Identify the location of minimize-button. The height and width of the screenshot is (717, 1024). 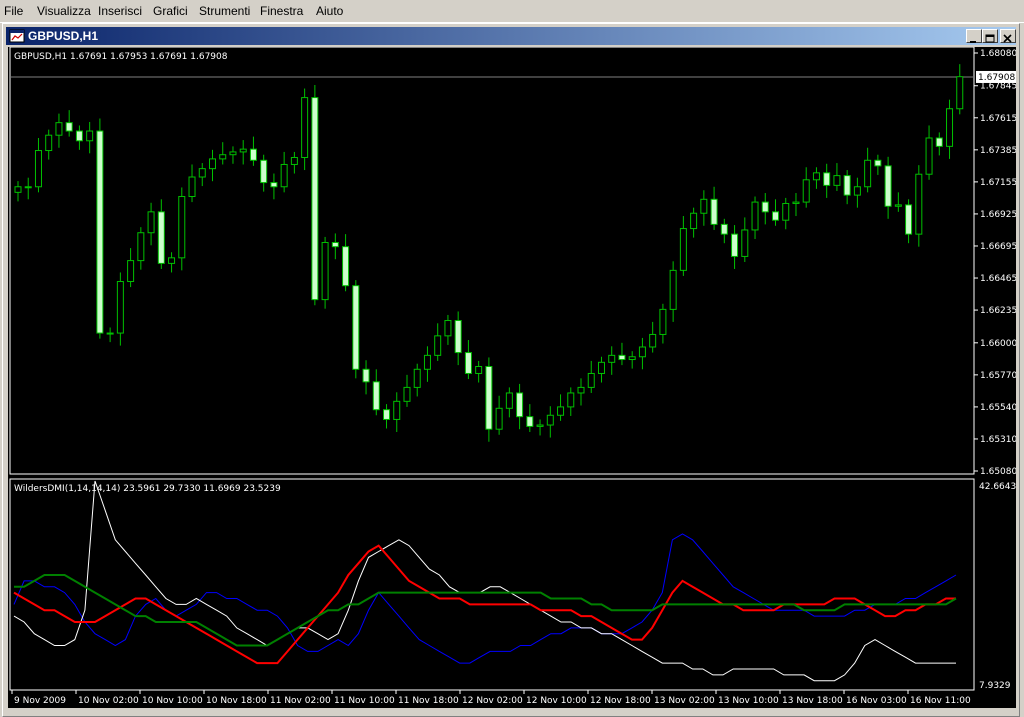
(974, 36).